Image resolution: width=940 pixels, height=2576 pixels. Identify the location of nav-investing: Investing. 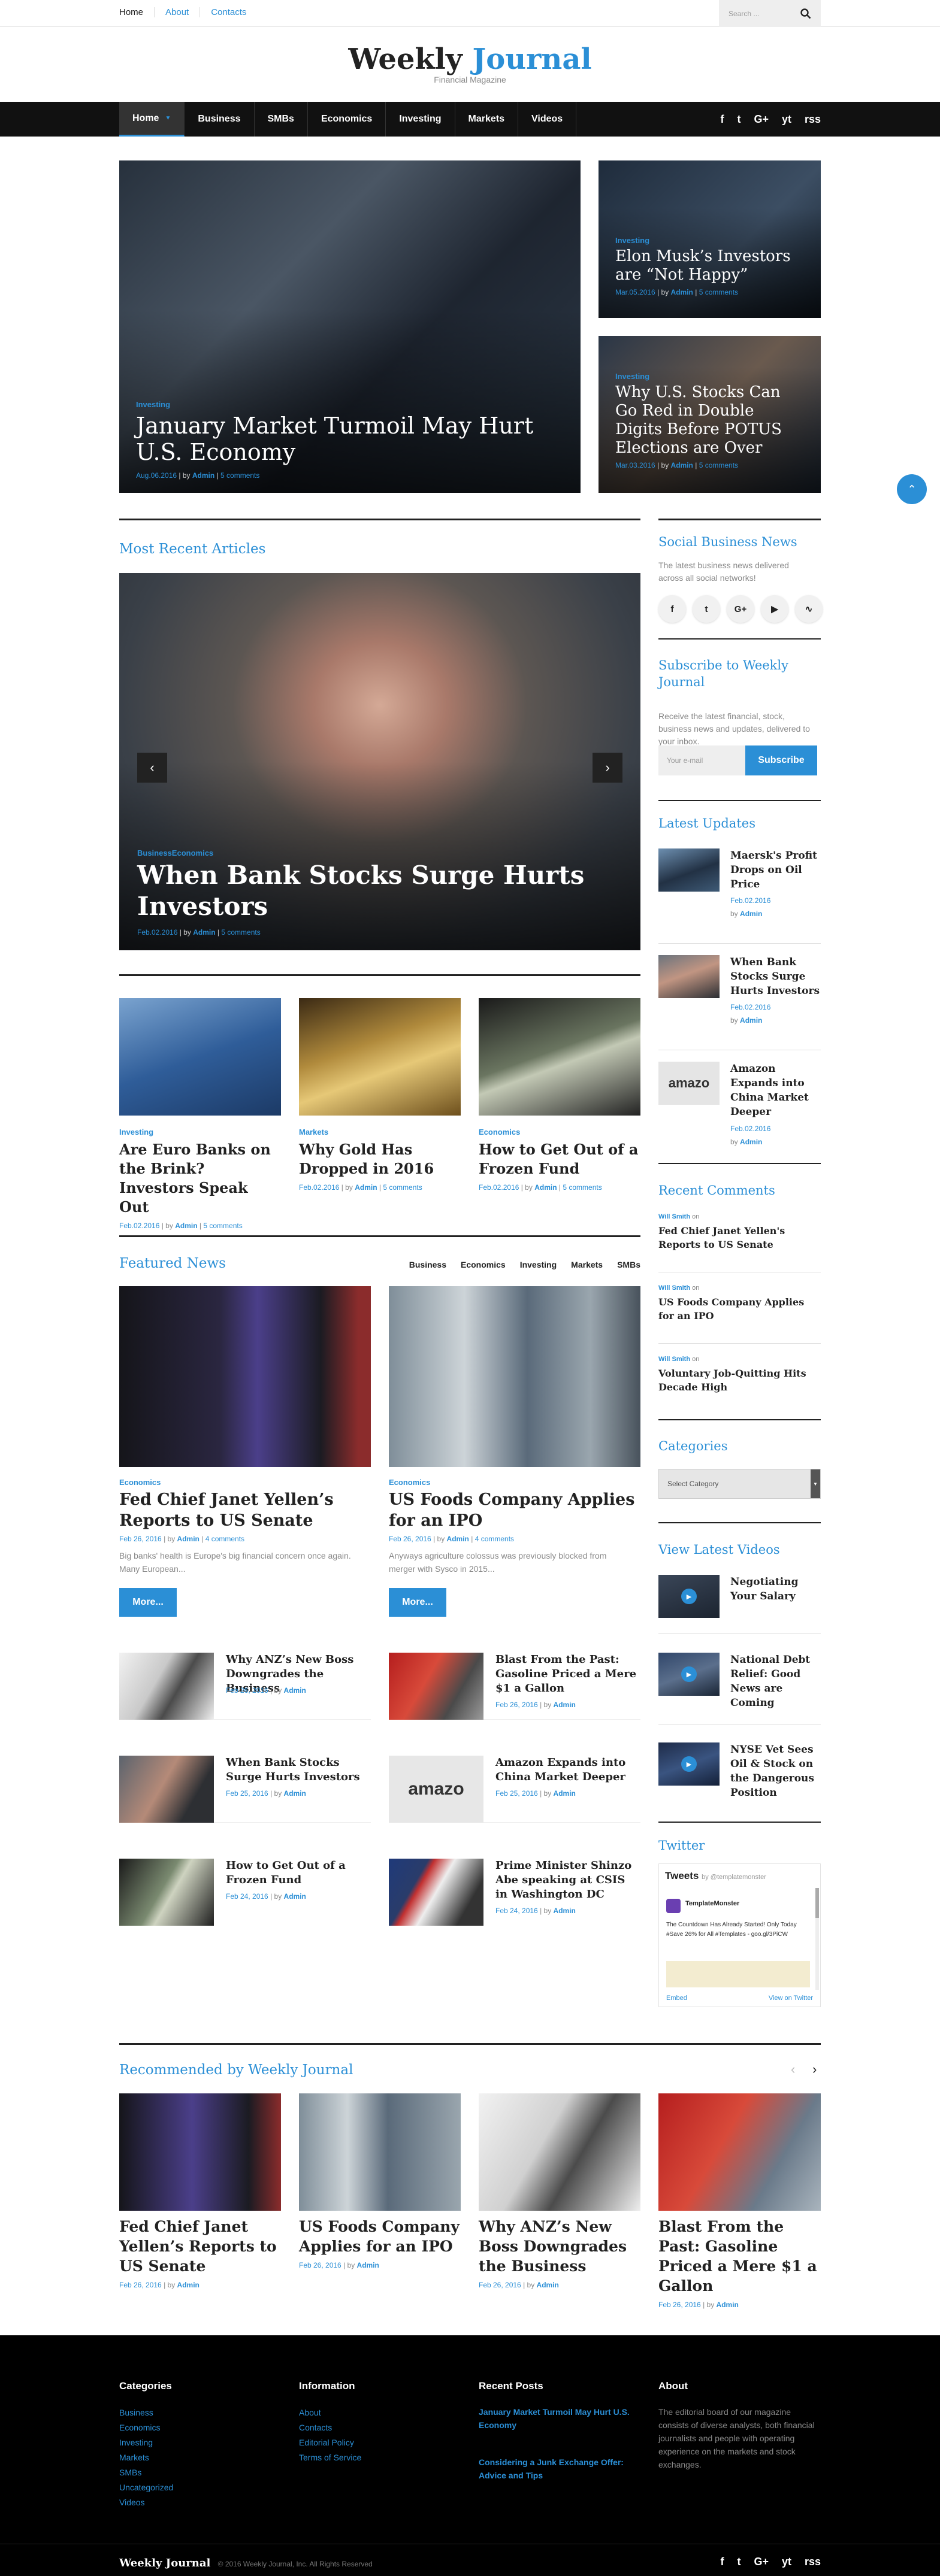
(421, 119).